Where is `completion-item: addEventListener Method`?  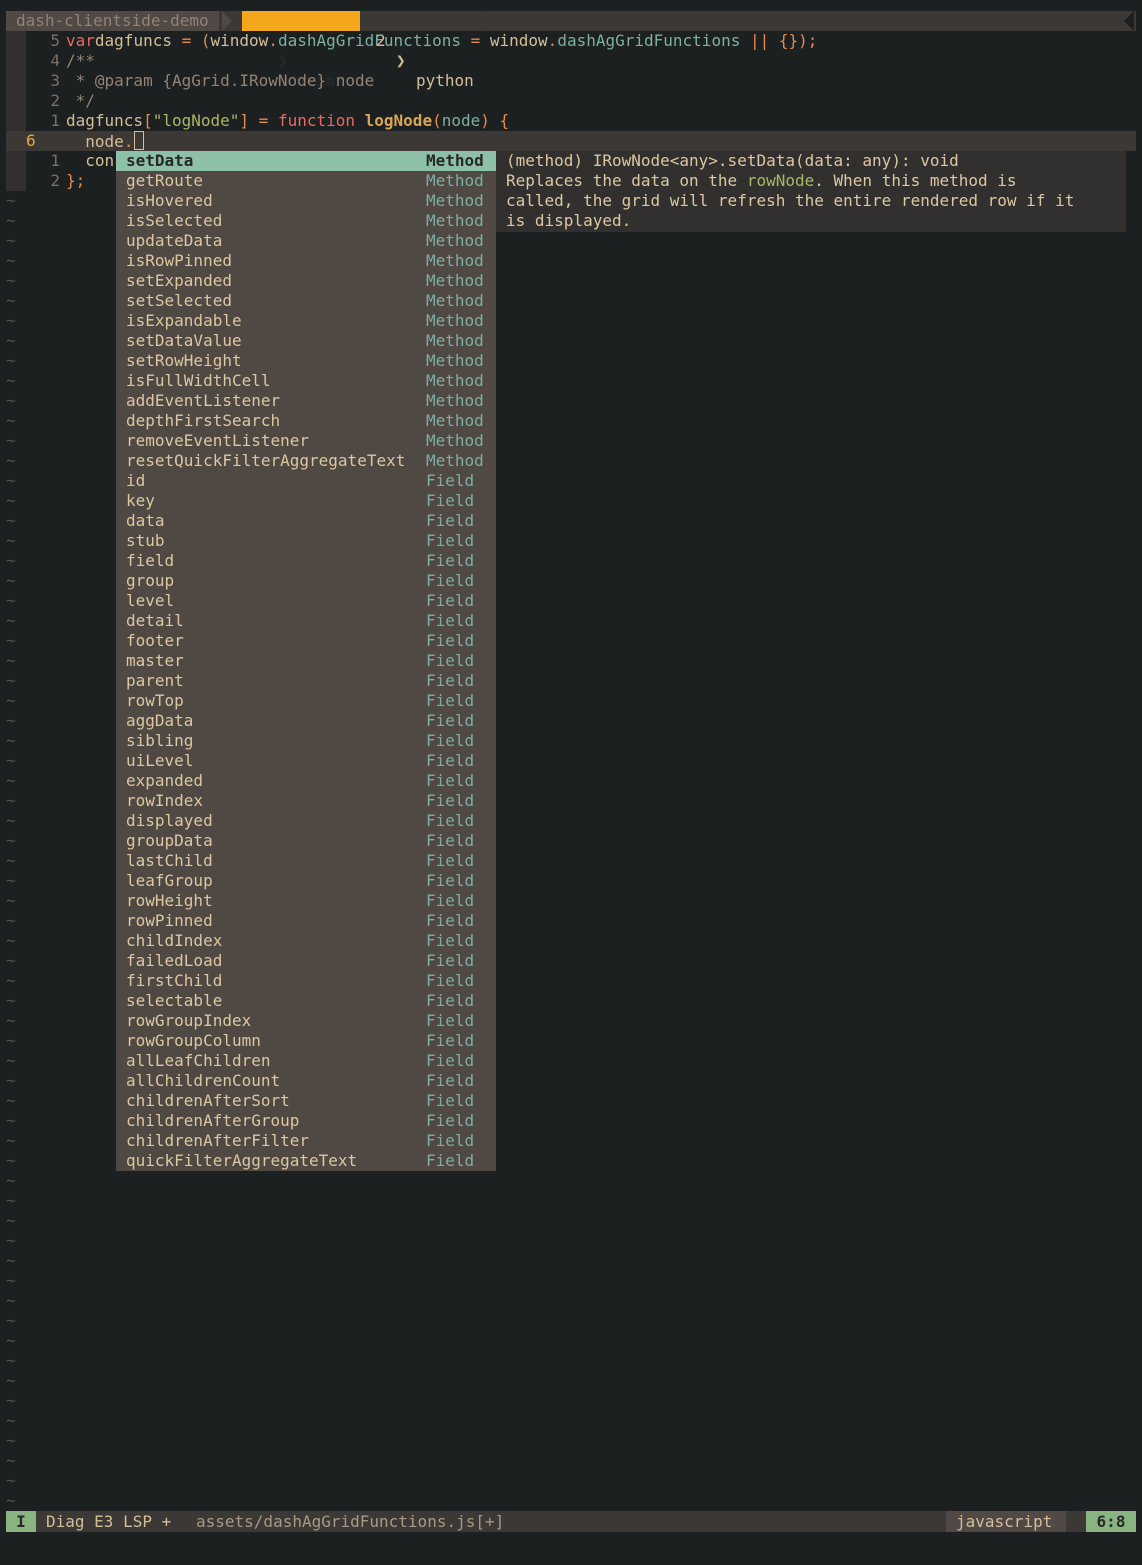
completion-item: addEventListener Method is located at coordinates (306, 401).